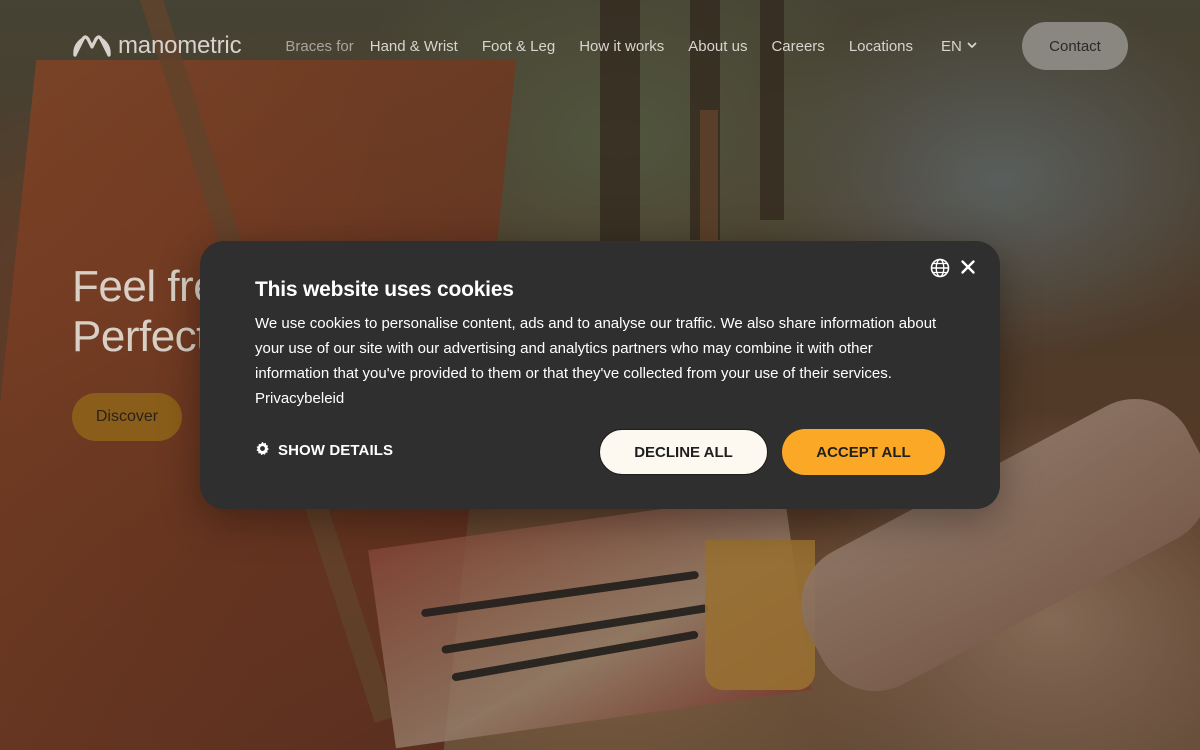  Describe the element at coordinates (92, 46) in the screenshot. I see `infinity-loop-icon` at that location.